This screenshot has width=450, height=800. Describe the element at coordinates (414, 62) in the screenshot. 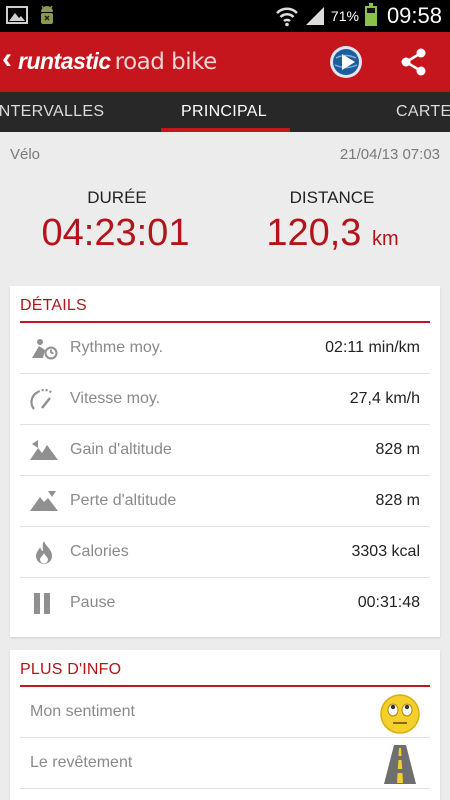

I see `share-icon` at that location.